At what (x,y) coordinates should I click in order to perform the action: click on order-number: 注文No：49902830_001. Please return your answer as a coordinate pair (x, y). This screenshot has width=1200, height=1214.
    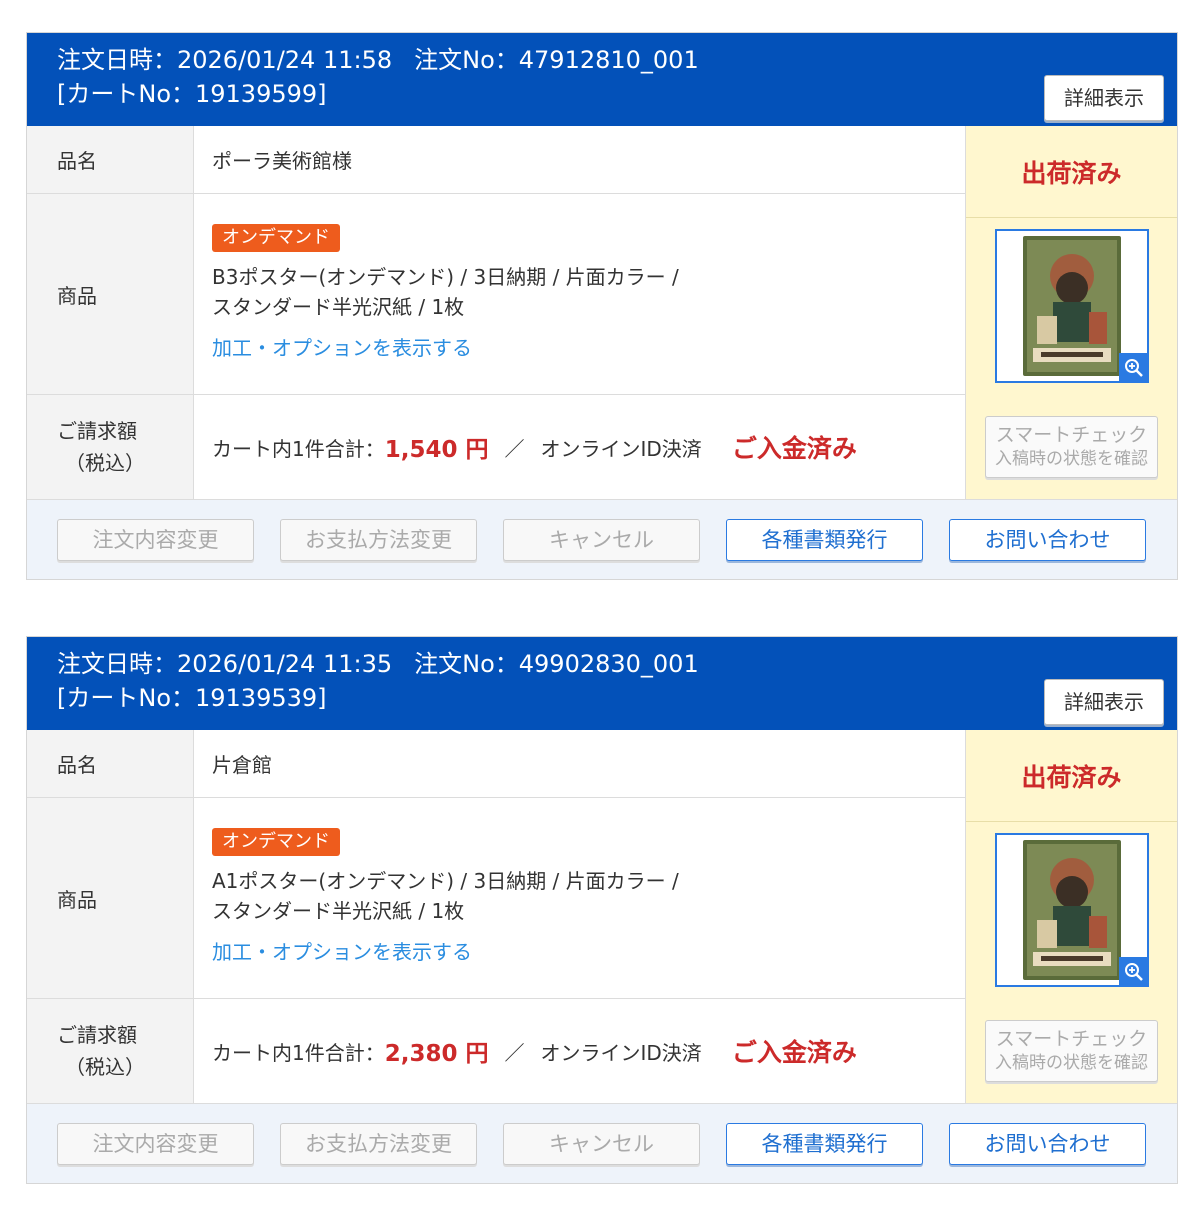
    Looking at the image, I should click on (556, 664).